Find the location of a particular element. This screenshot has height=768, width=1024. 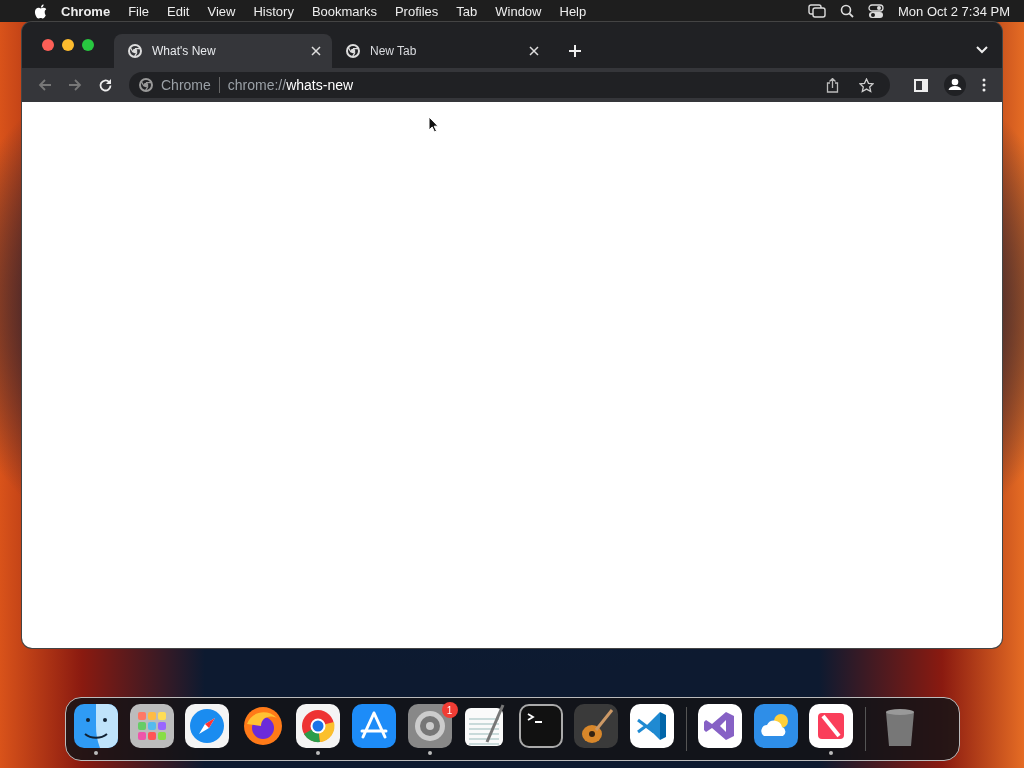

star-icon is located at coordinates (866, 85).